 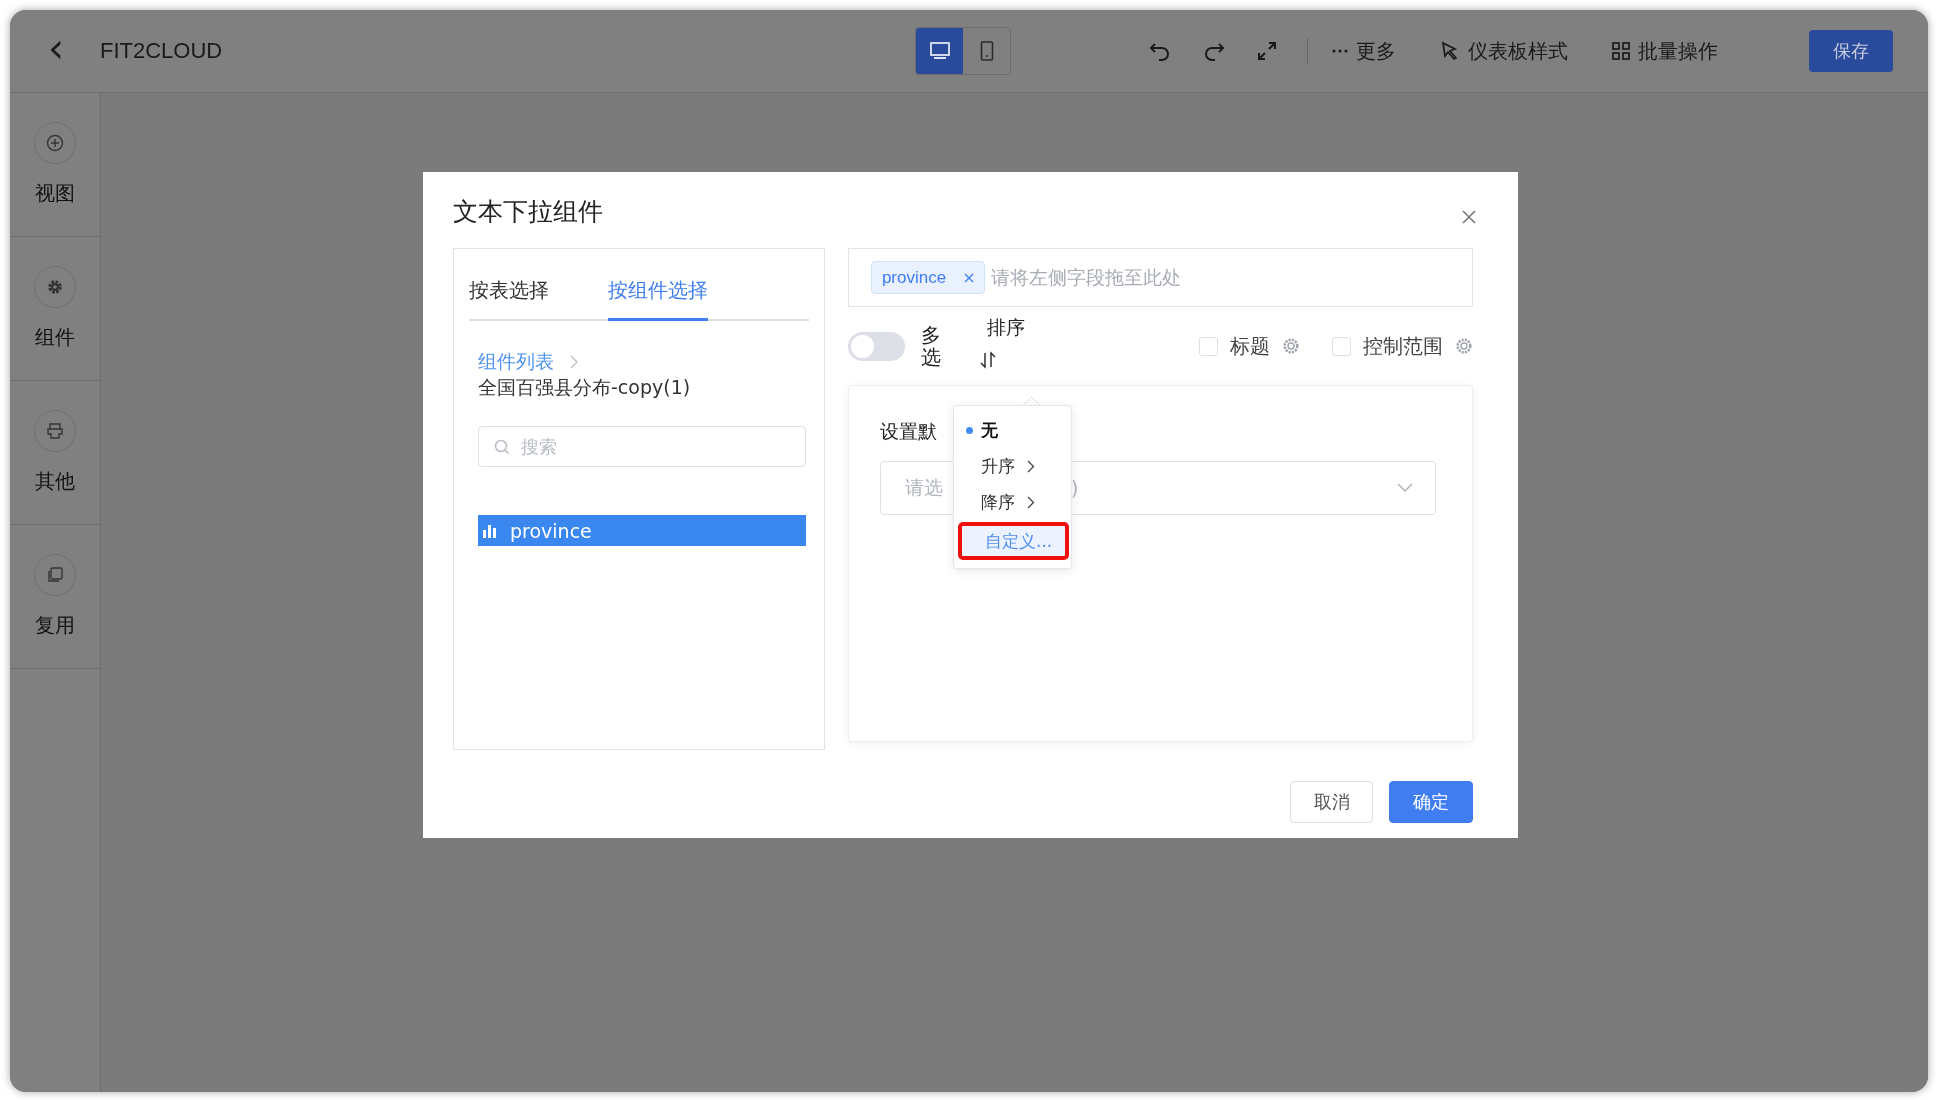 I want to click on search-icon, so click(x=502, y=447).